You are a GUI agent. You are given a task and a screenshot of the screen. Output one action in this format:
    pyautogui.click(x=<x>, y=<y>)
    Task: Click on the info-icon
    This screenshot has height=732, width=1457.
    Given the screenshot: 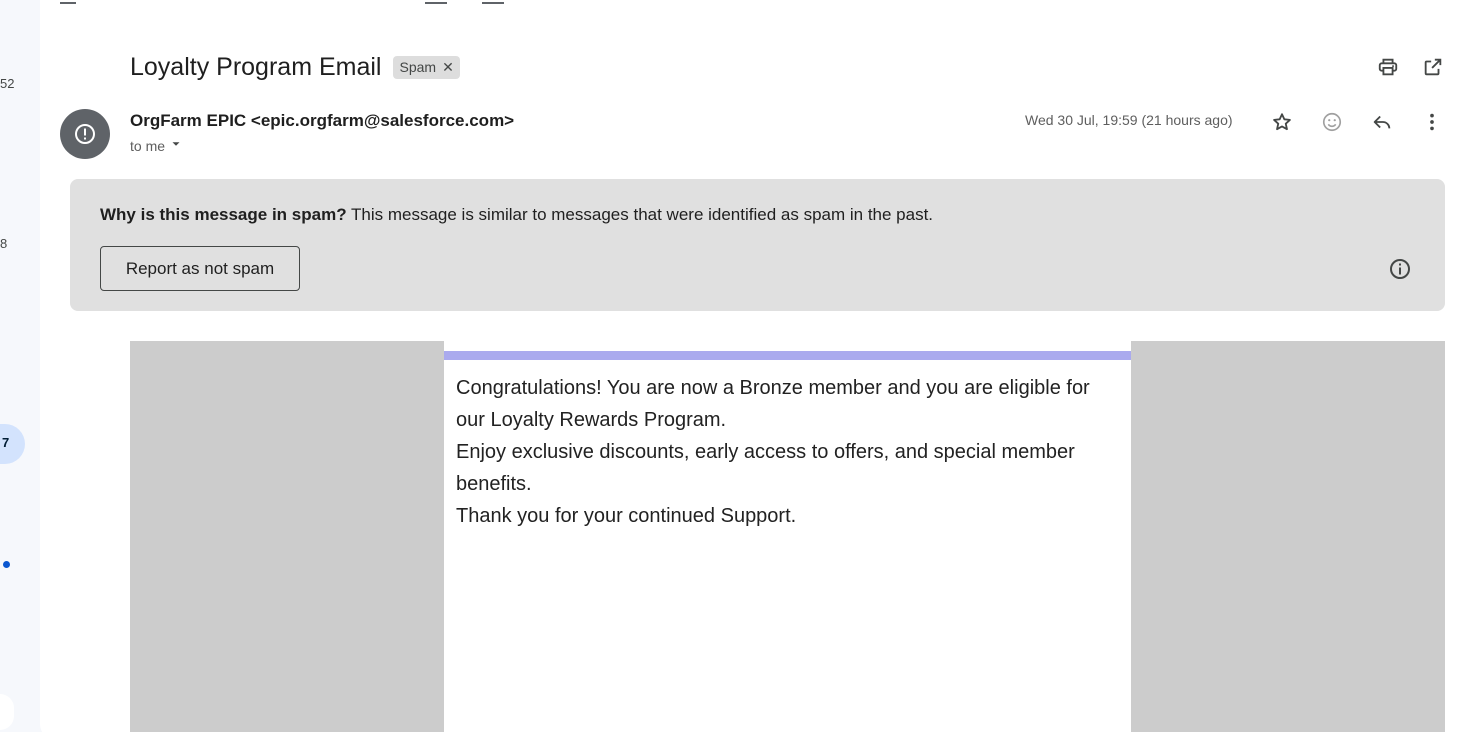 What is the action you would take?
    pyautogui.click(x=1400, y=271)
    